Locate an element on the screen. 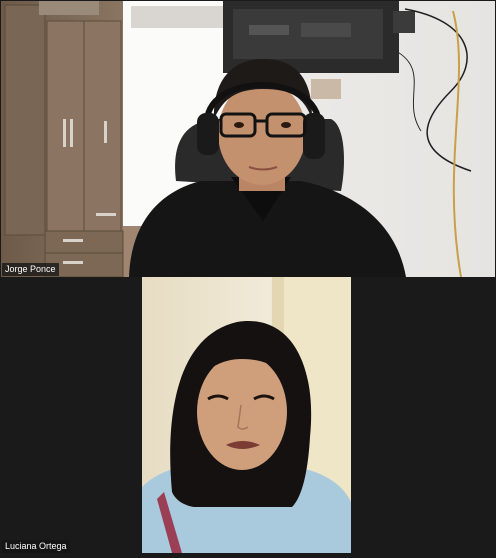 Image resolution: width=496 pixels, height=558 pixels. participant-name-label: Jorge Ponce is located at coordinates (30, 269).